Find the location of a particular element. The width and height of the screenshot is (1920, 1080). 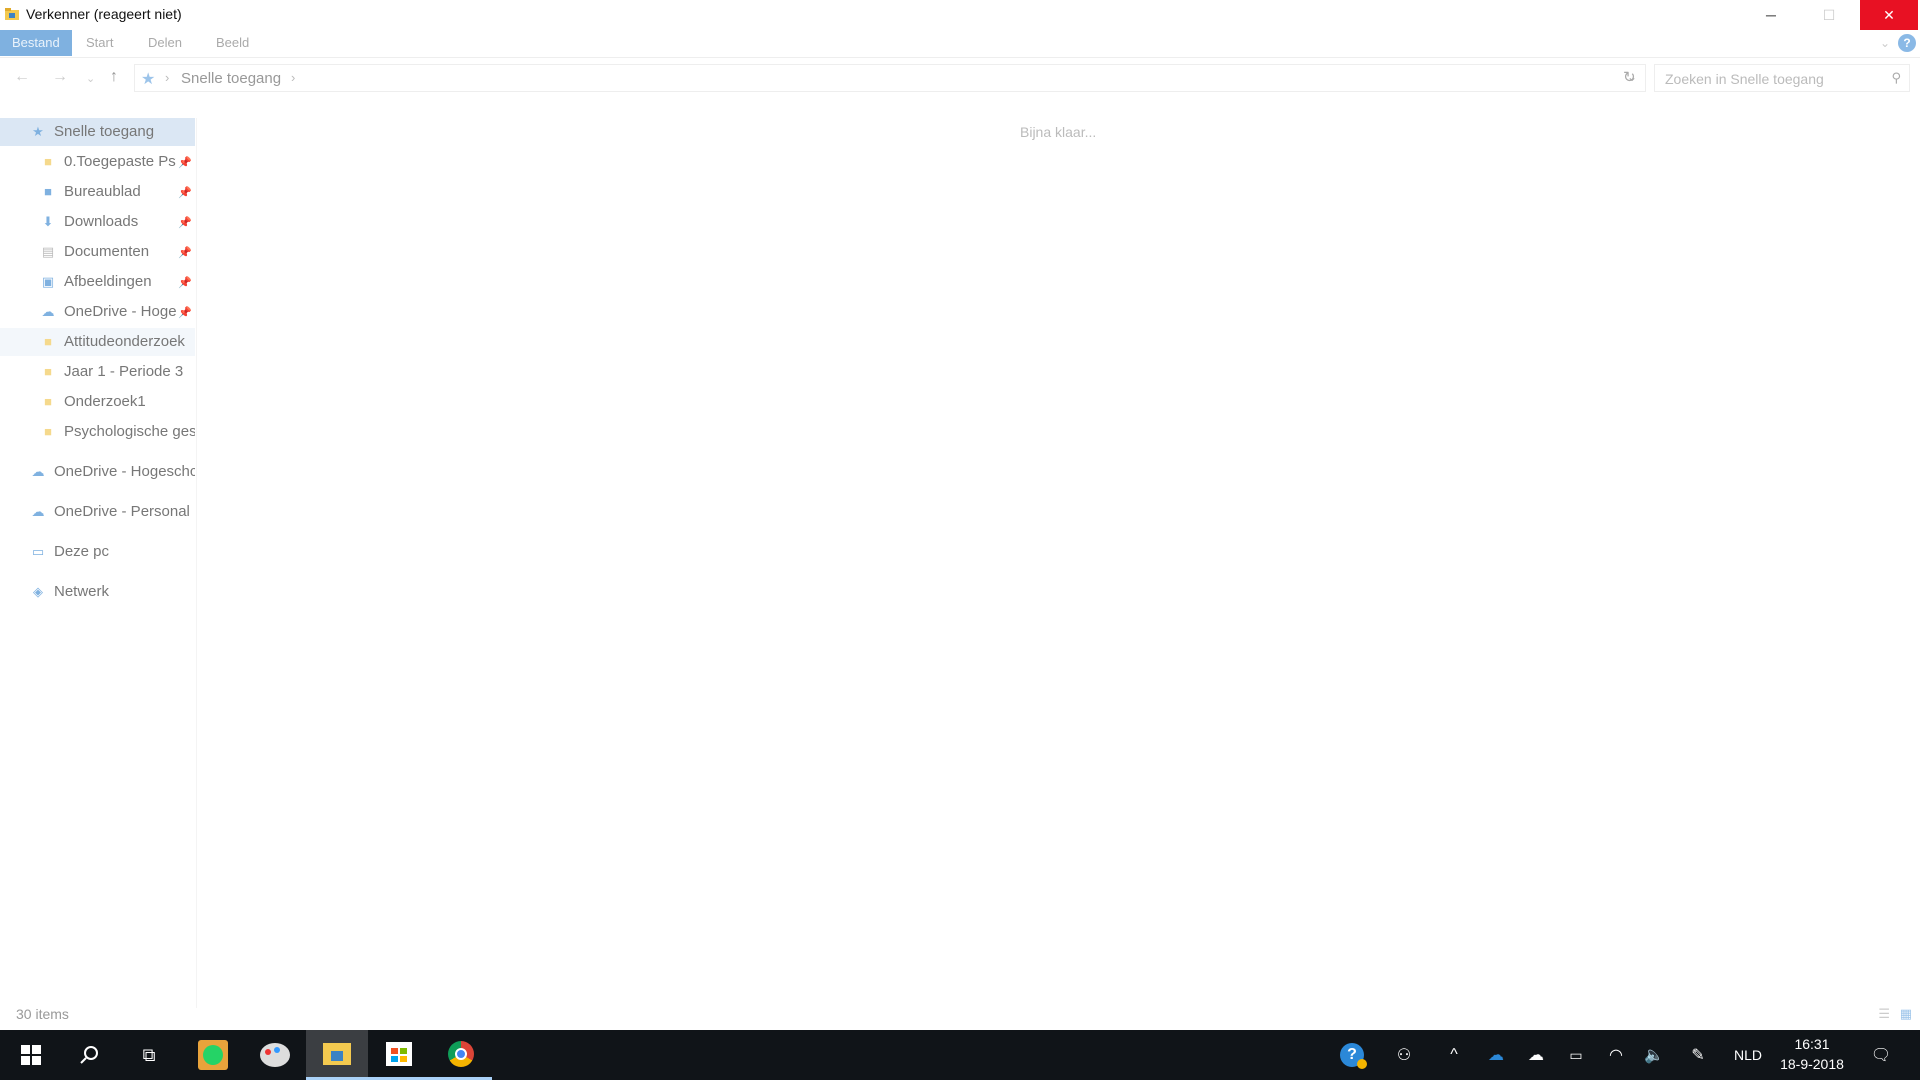

nav-label: Onderzoek1 is located at coordinates (105, 401).